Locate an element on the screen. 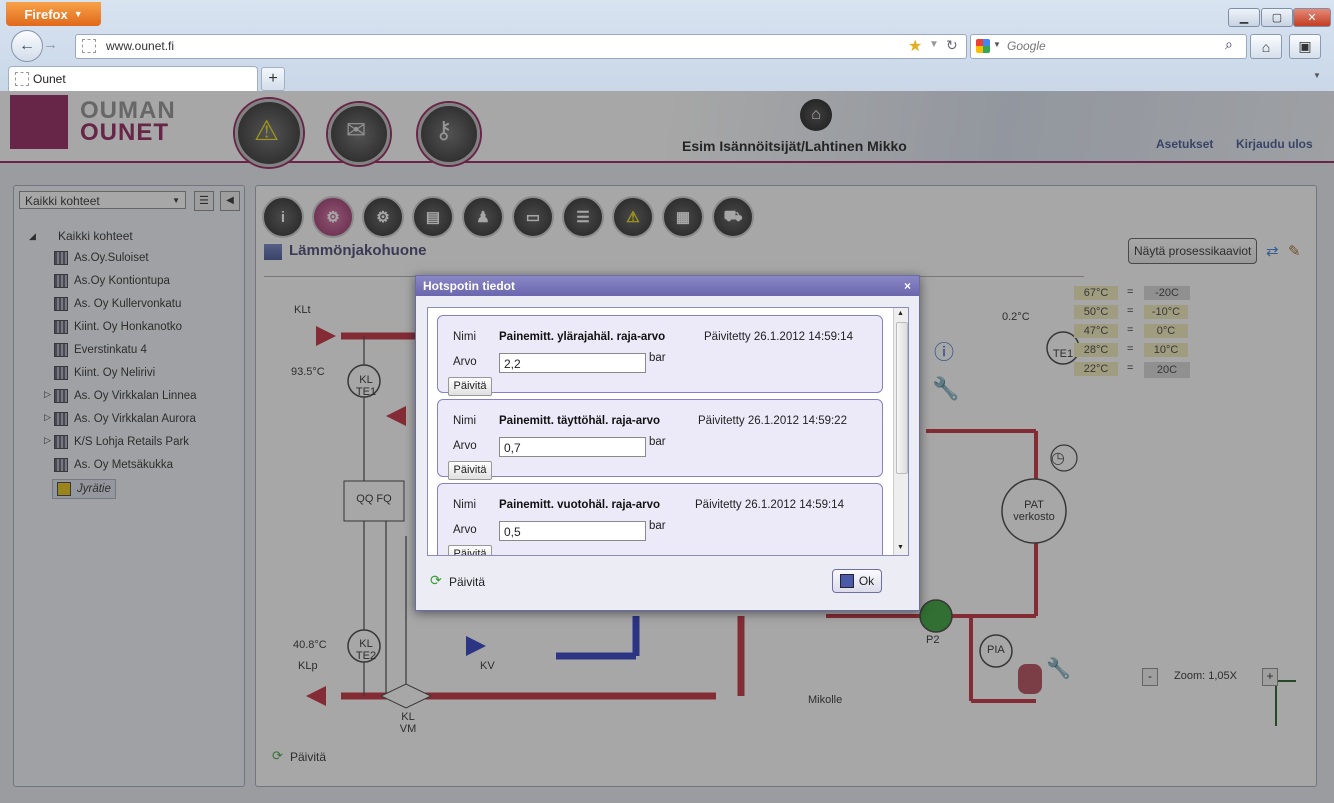  reload-icon: ↻ is located at coordinates (952, 45).